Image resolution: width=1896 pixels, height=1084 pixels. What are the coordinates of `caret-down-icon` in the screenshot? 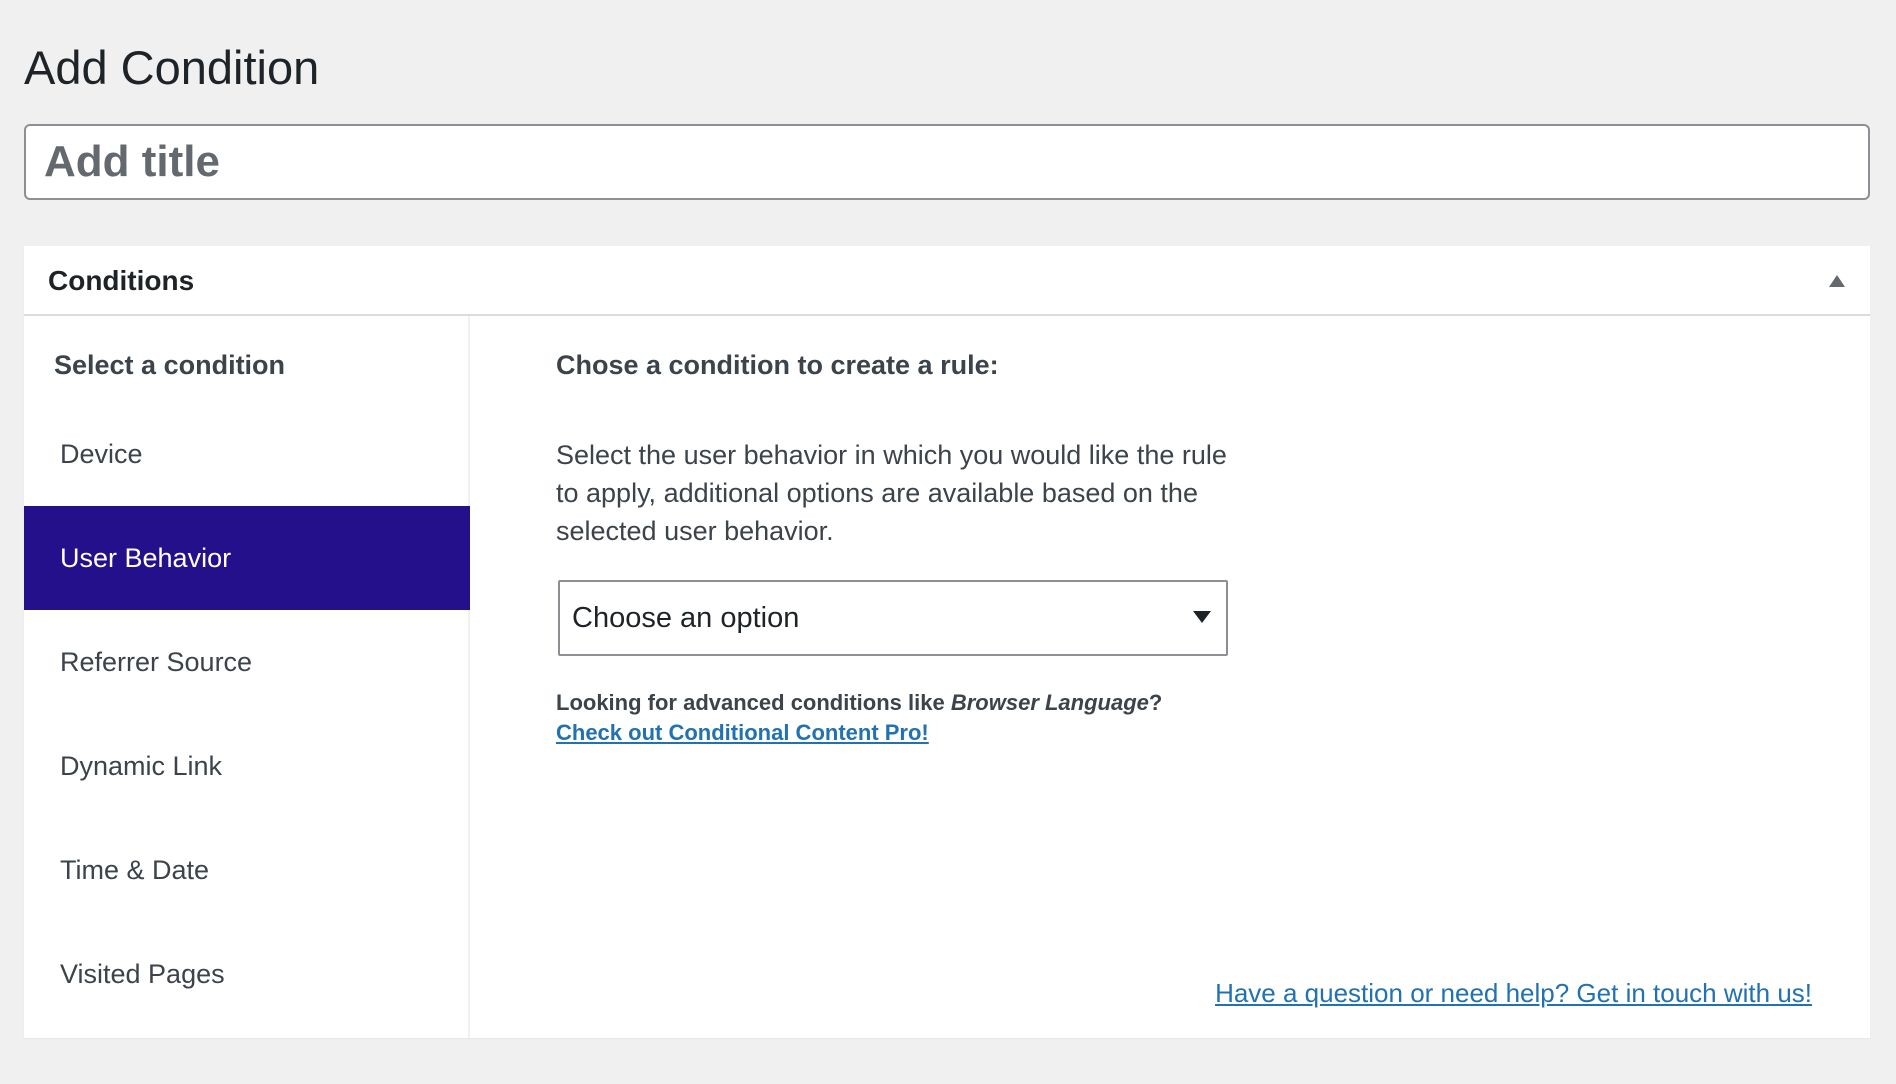 It's located at (1202, 617).